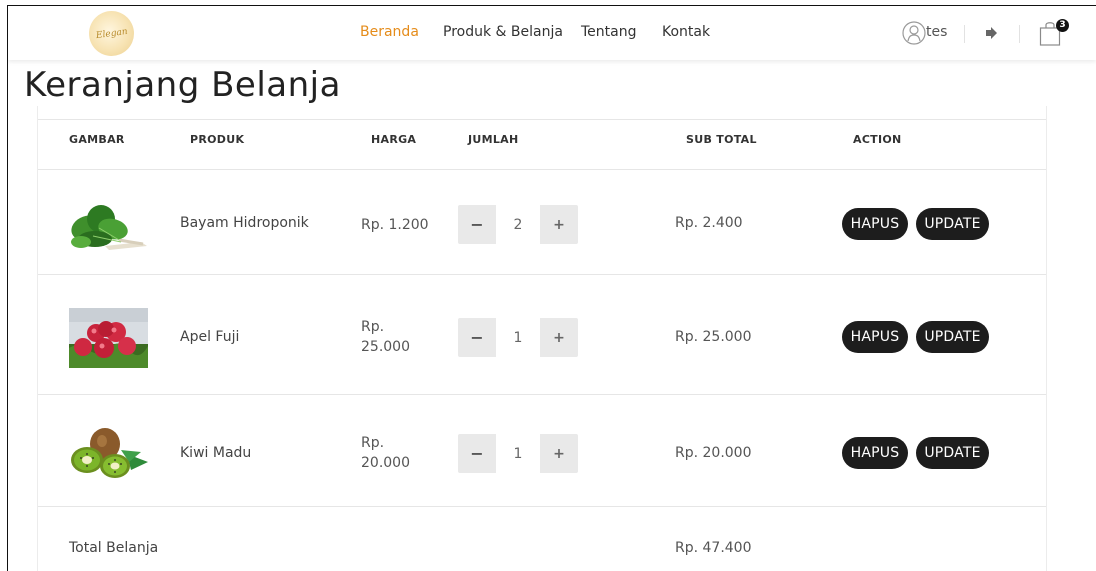 The image size is (1096, 571). I want to click on row-subtotal: Rp. 2.400, so click(709, 223).